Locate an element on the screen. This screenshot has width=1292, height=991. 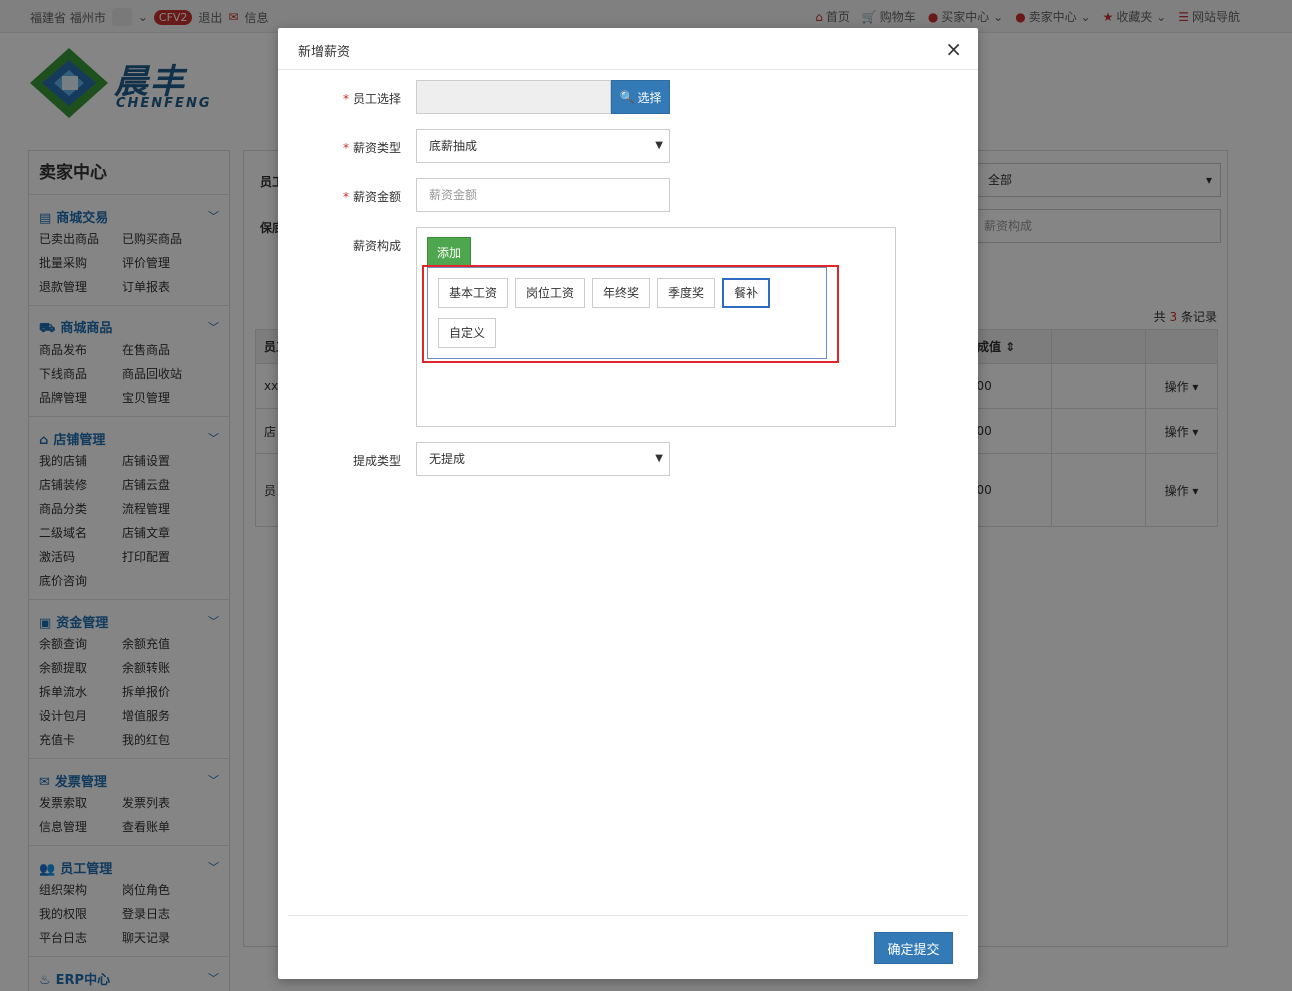
amount-label: * 薪资金额 is located at coordinates (371, 197).